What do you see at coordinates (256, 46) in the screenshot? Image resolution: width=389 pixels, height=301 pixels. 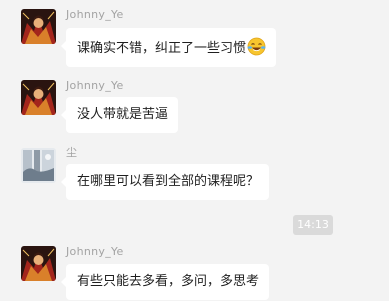 I see `tears-of-joy-emoji-icon` at bounding box center [256, 46].